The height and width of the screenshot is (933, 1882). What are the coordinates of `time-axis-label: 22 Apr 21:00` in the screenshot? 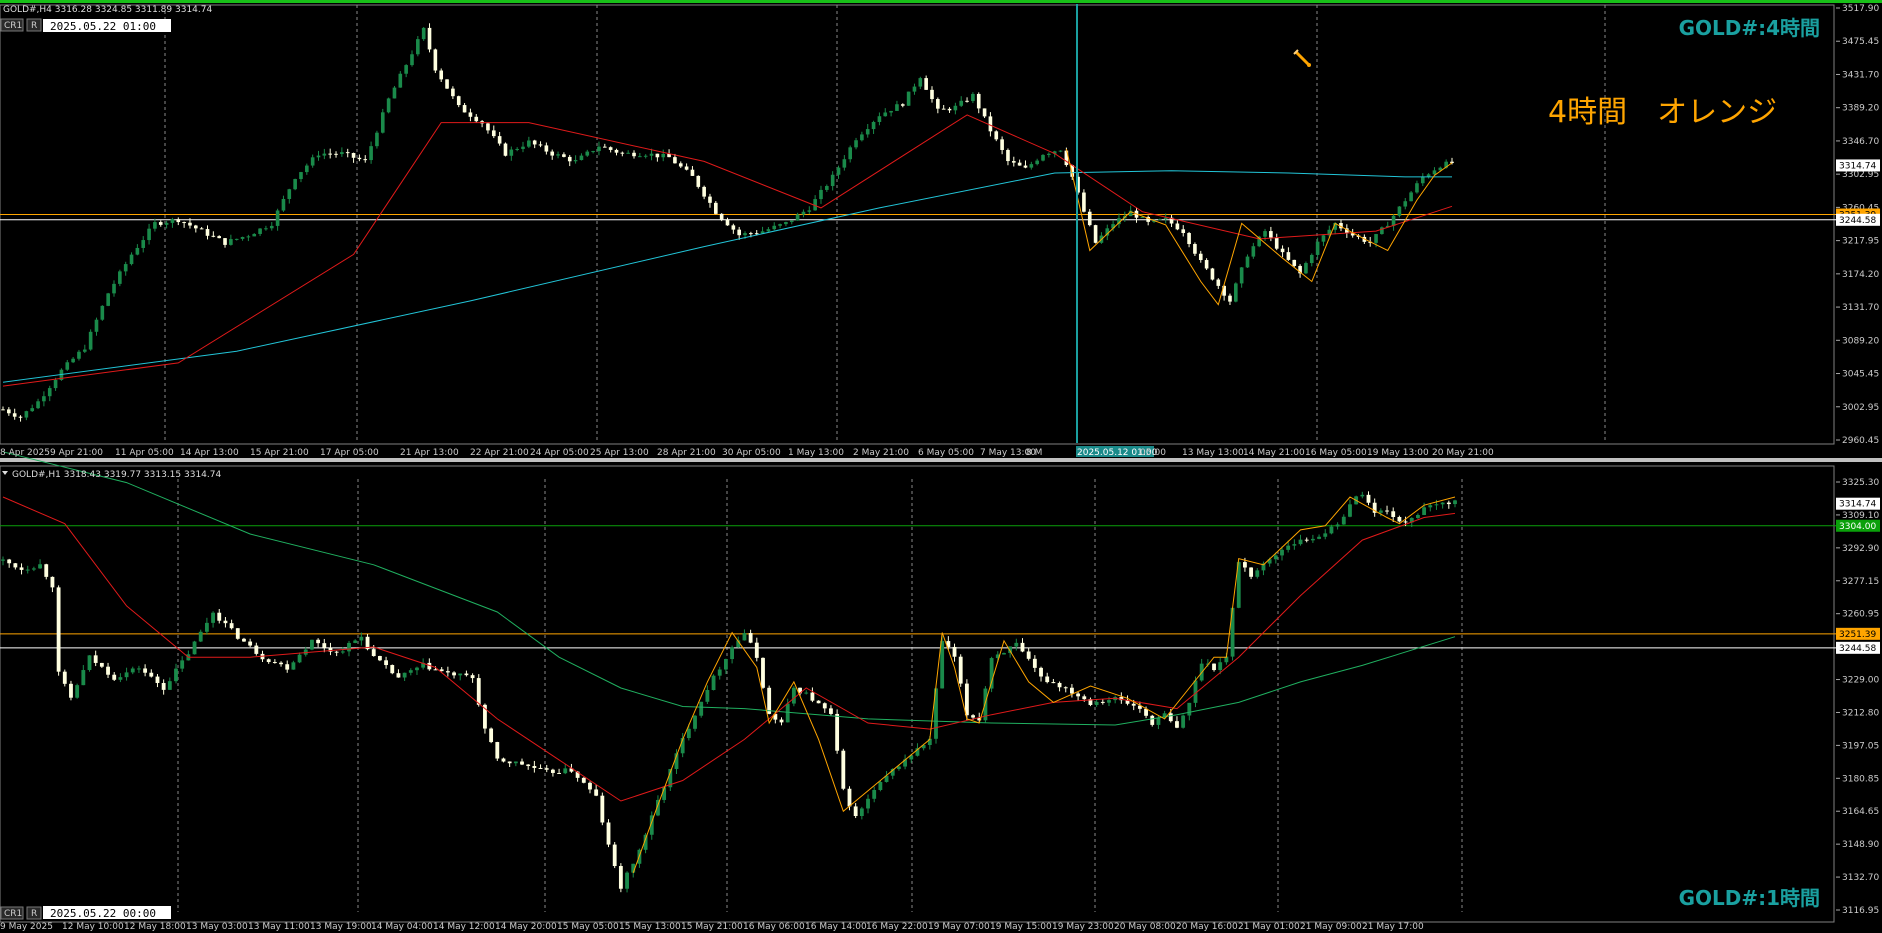 It's located at (499, 453).